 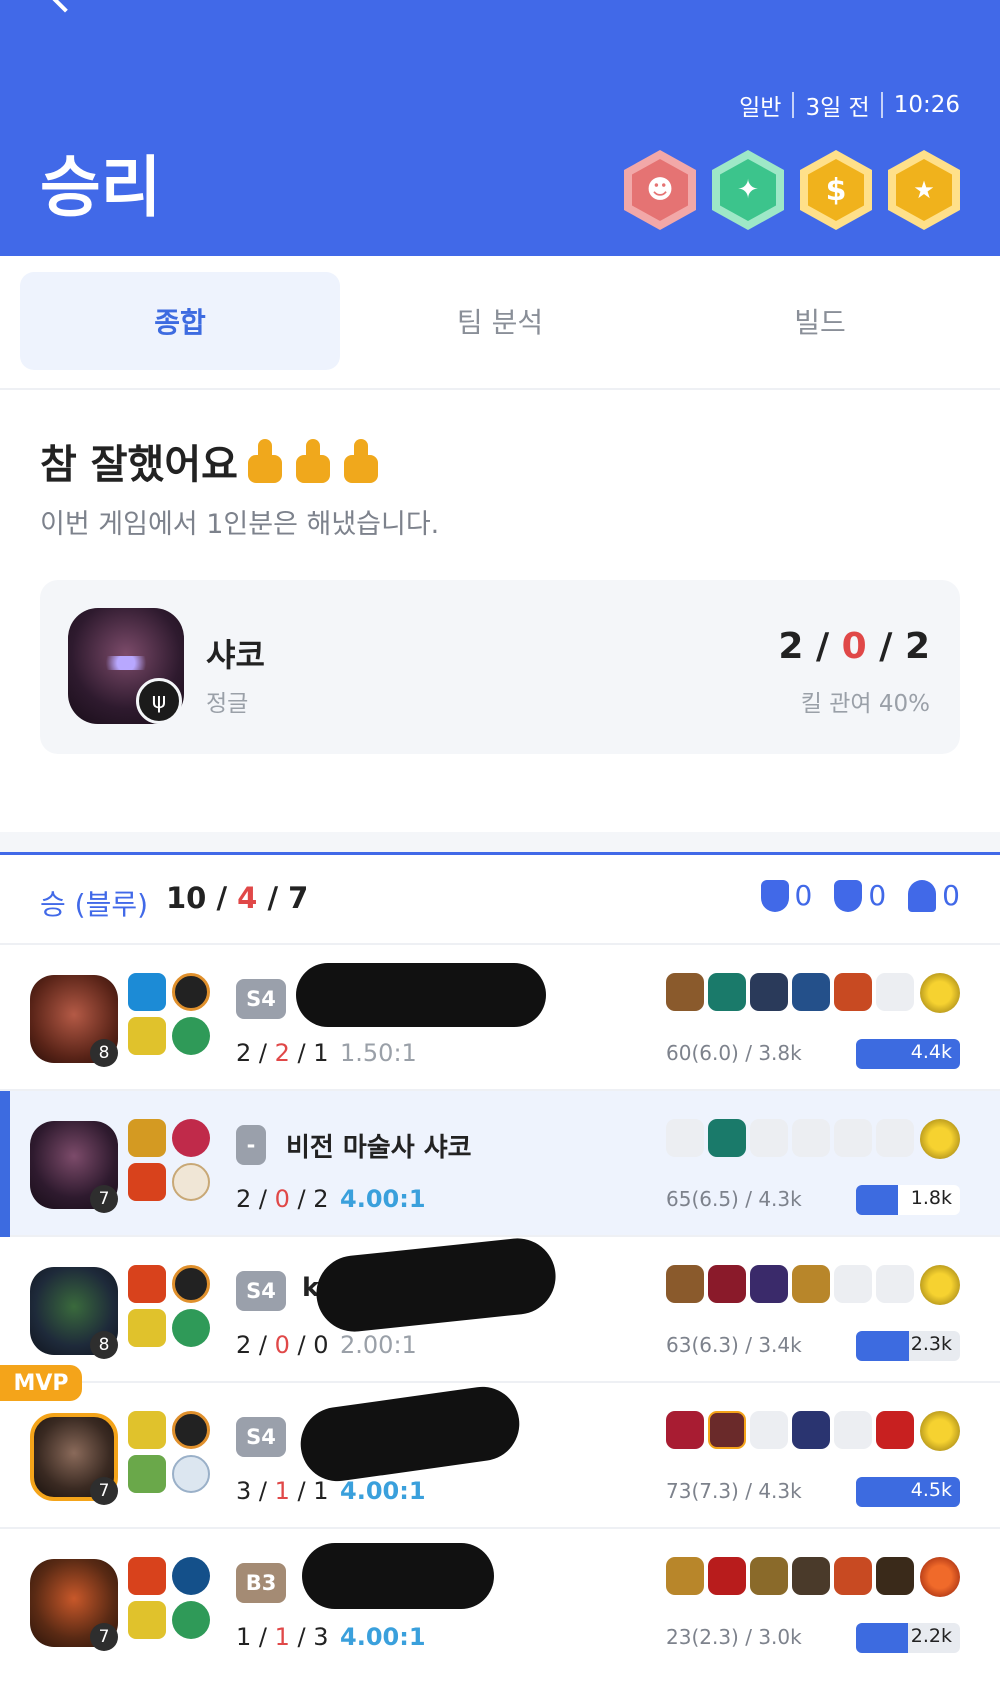 I want to click on teleport-spell-icon, so click(x=147, y=1474).